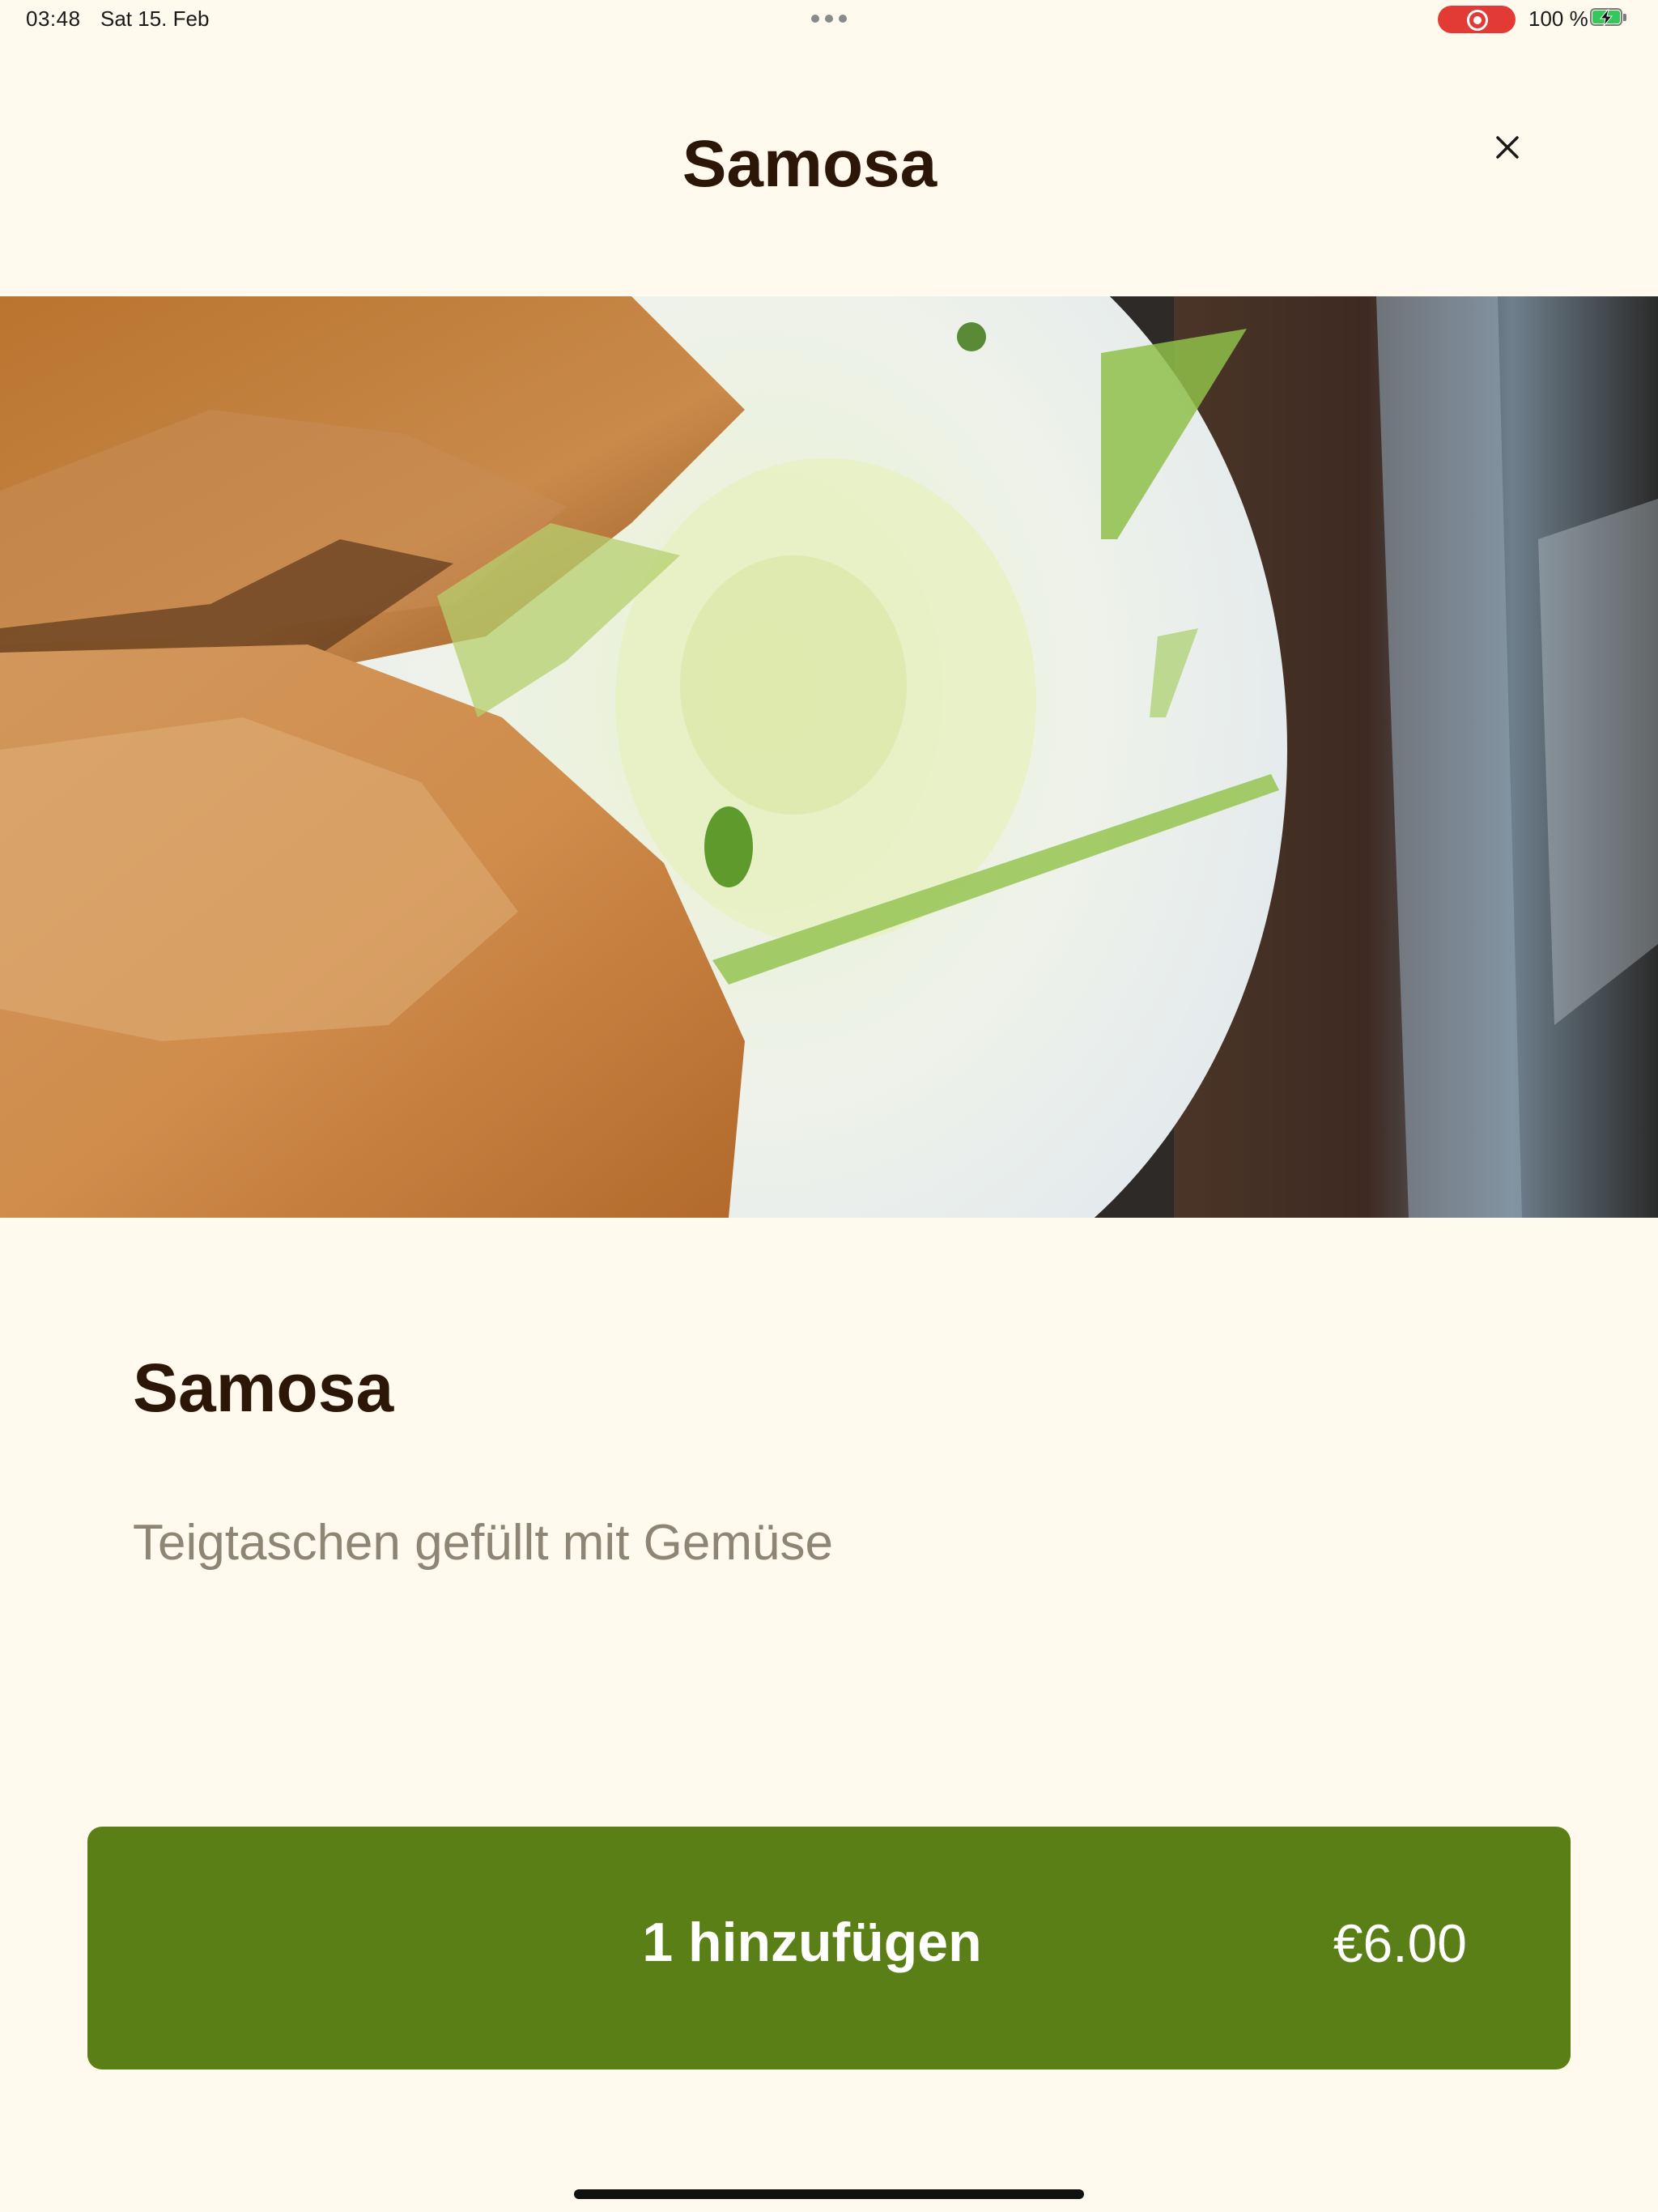 The image size is (1658, 2212). I want to click on battery-icon, so click(1608, 18).